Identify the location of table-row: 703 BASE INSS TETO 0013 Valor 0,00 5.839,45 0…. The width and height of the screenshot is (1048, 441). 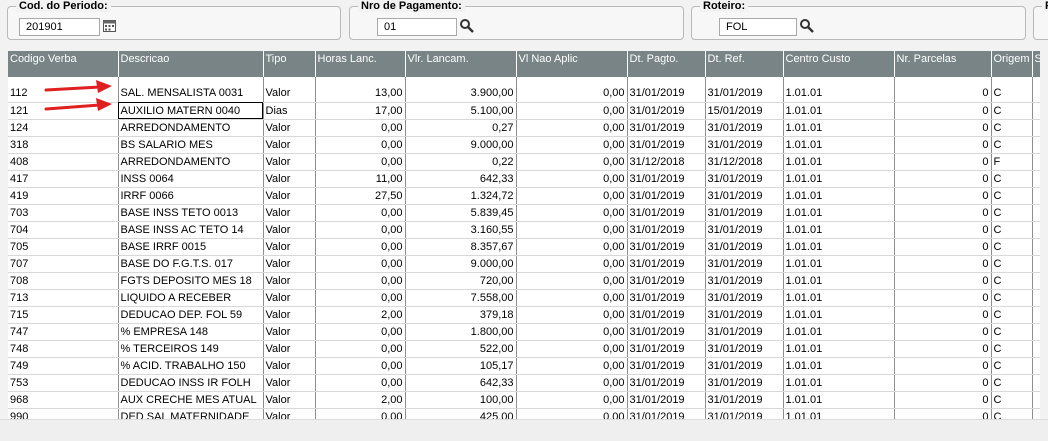
(524, 213).